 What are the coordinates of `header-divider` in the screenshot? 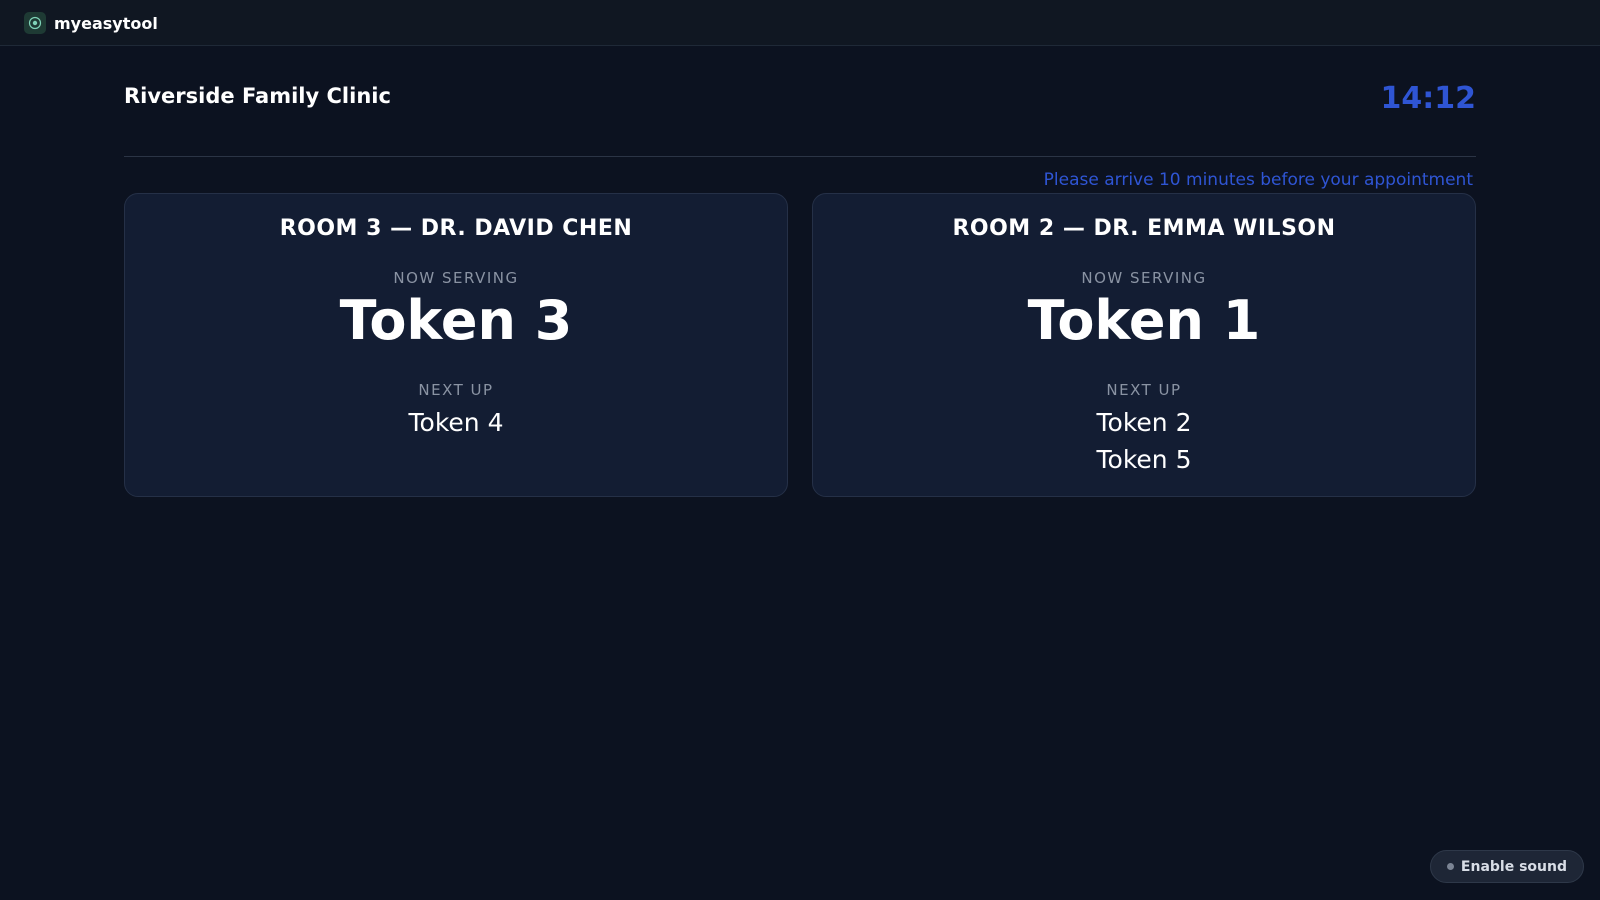 It's located at (800, 156).